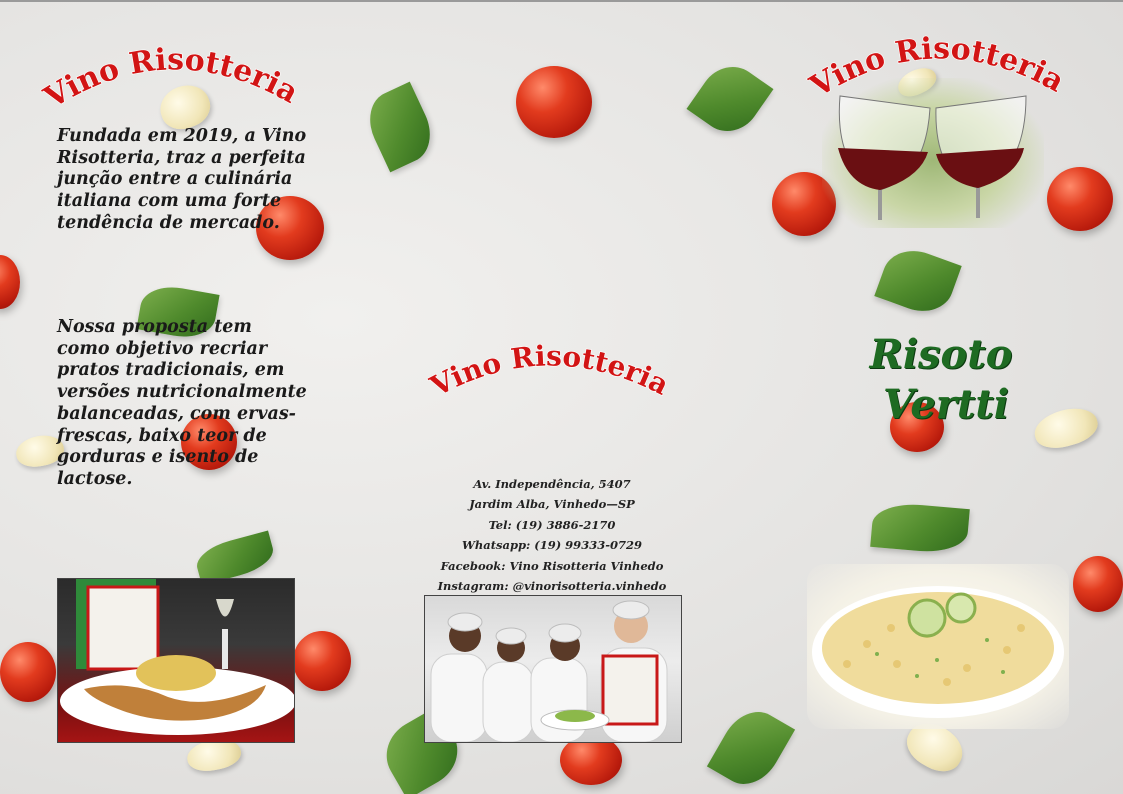 Image resolution: width=1123 pixels, height=794 pixels. Describe the element at coordinates (552, 524) in the screenshot. I see `phone-line: Tel: (19) 3886-2170` at that location.